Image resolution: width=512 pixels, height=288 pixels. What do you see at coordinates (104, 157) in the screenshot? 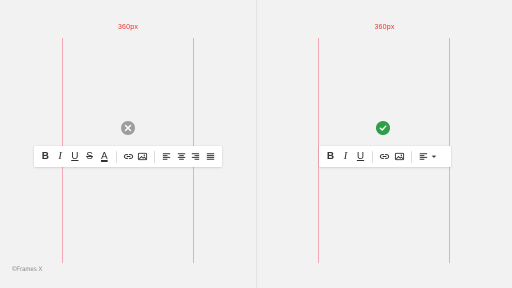
I see `text-color-button: A` at bounding box center [104, 157].